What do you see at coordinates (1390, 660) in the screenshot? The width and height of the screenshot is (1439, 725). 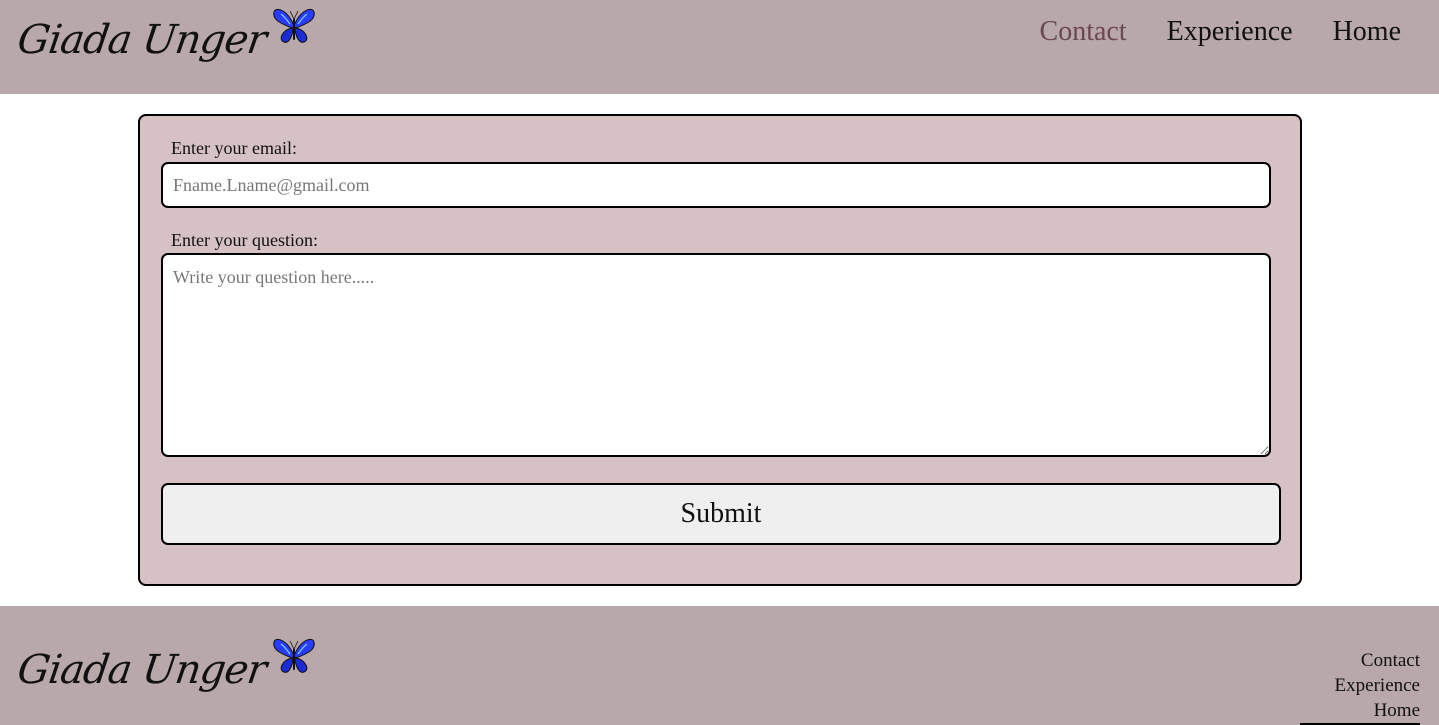 I see `footer-link-contact: Contact` at bounding box center [1390, 660].